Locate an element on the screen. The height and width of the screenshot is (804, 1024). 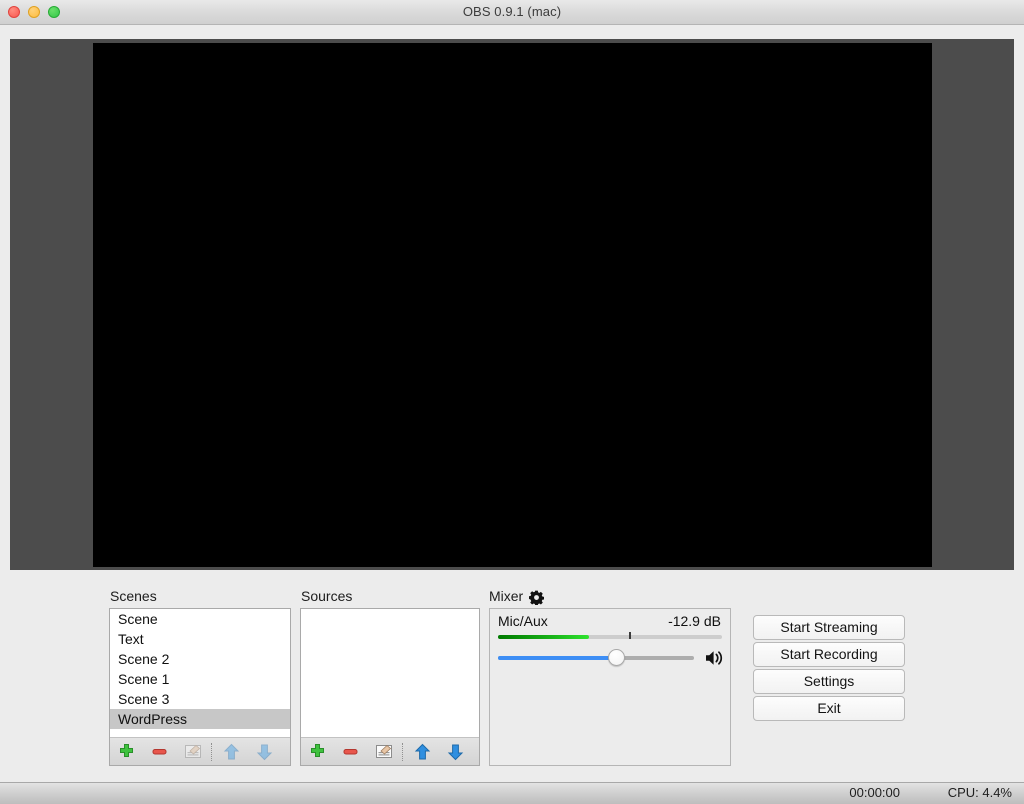
mixer-panel-header: Mixer is located at coordinates (517, 597).